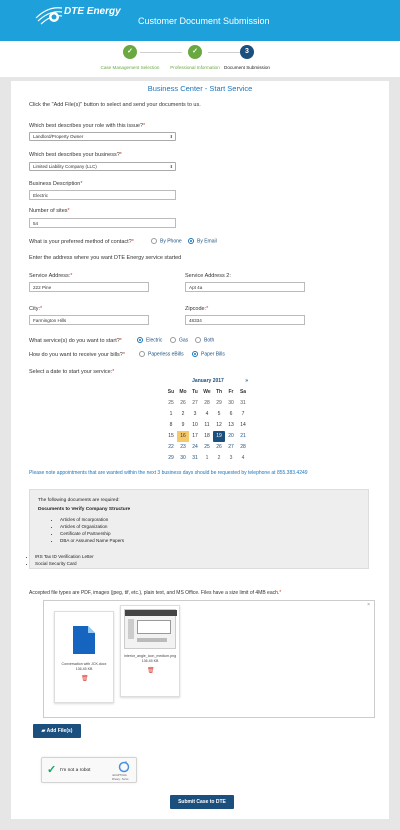 This screenshot has width=400, height=830. I want to click on file-size: 136.45 KB, so click(150, 661).